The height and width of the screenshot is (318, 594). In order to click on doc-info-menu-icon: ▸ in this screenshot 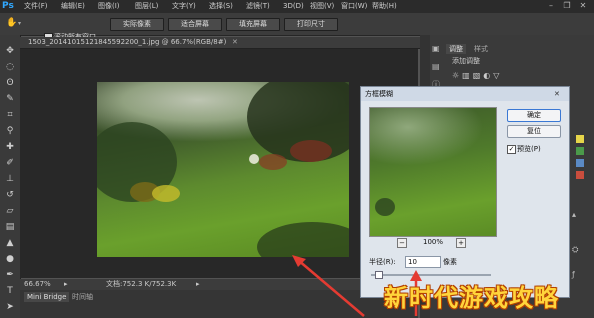, I will do `click(198, 284)`.